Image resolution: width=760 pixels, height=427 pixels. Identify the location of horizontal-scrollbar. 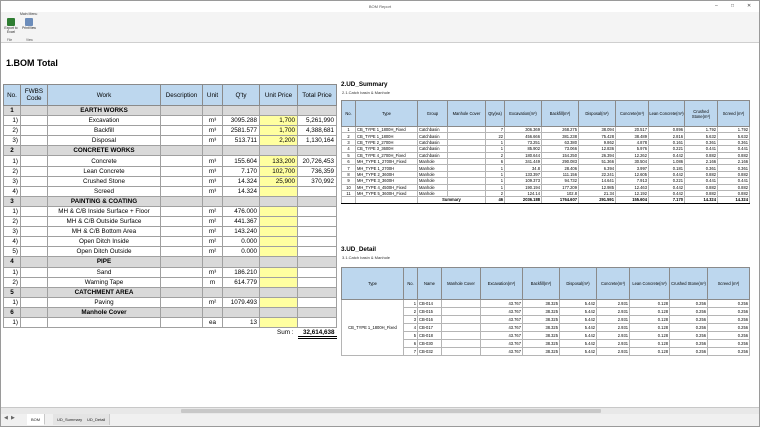
(380, 411).